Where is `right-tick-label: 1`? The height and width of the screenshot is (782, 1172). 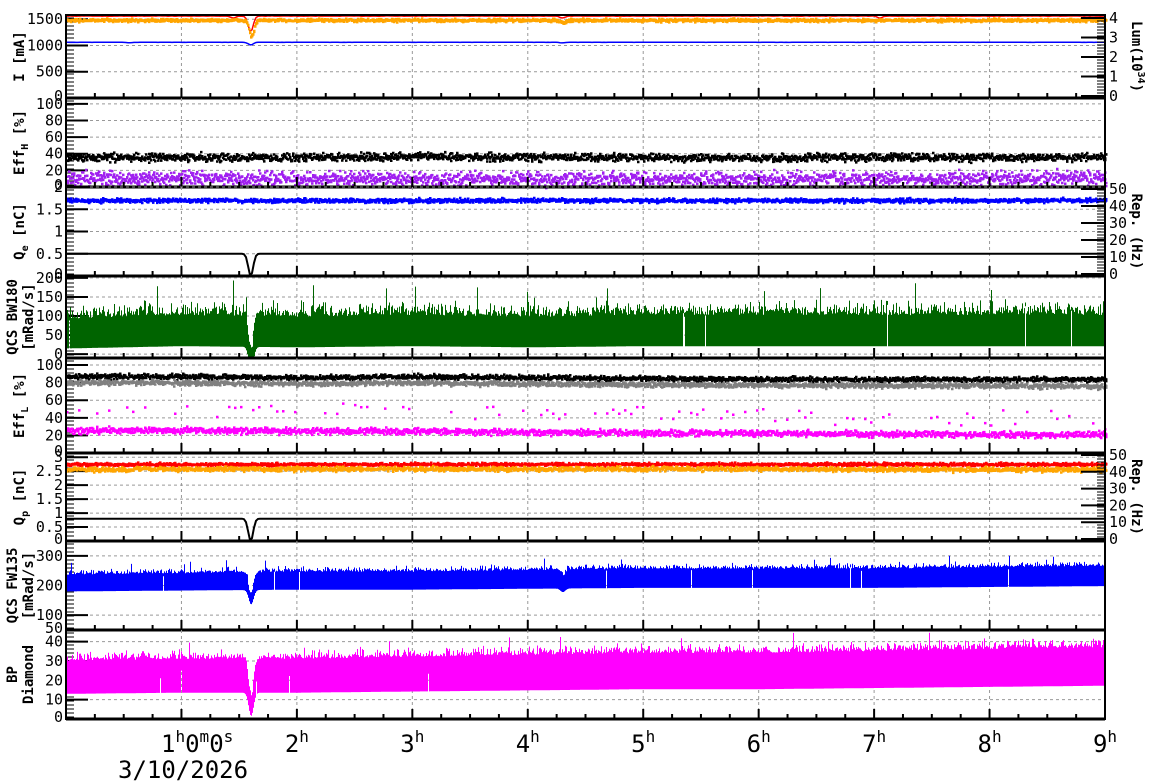
right-tick-label: 1 is located at coordinates (1113, 76).